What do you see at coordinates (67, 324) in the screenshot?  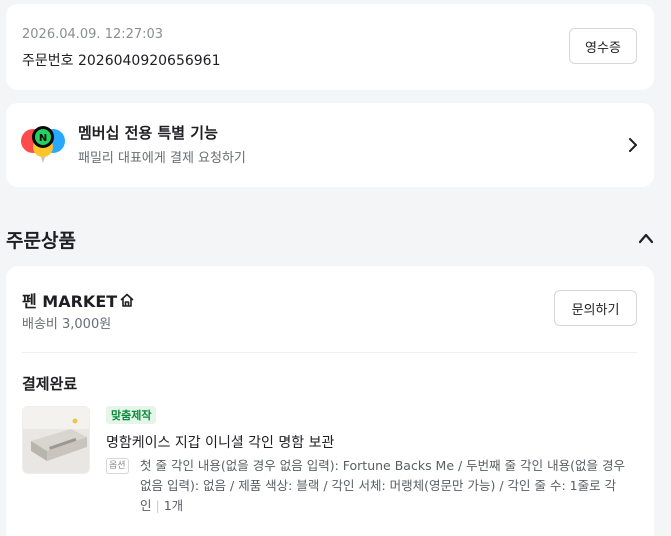 I see `shipping-fee: 배송비 3,000원` at bounding box center [67, 324].